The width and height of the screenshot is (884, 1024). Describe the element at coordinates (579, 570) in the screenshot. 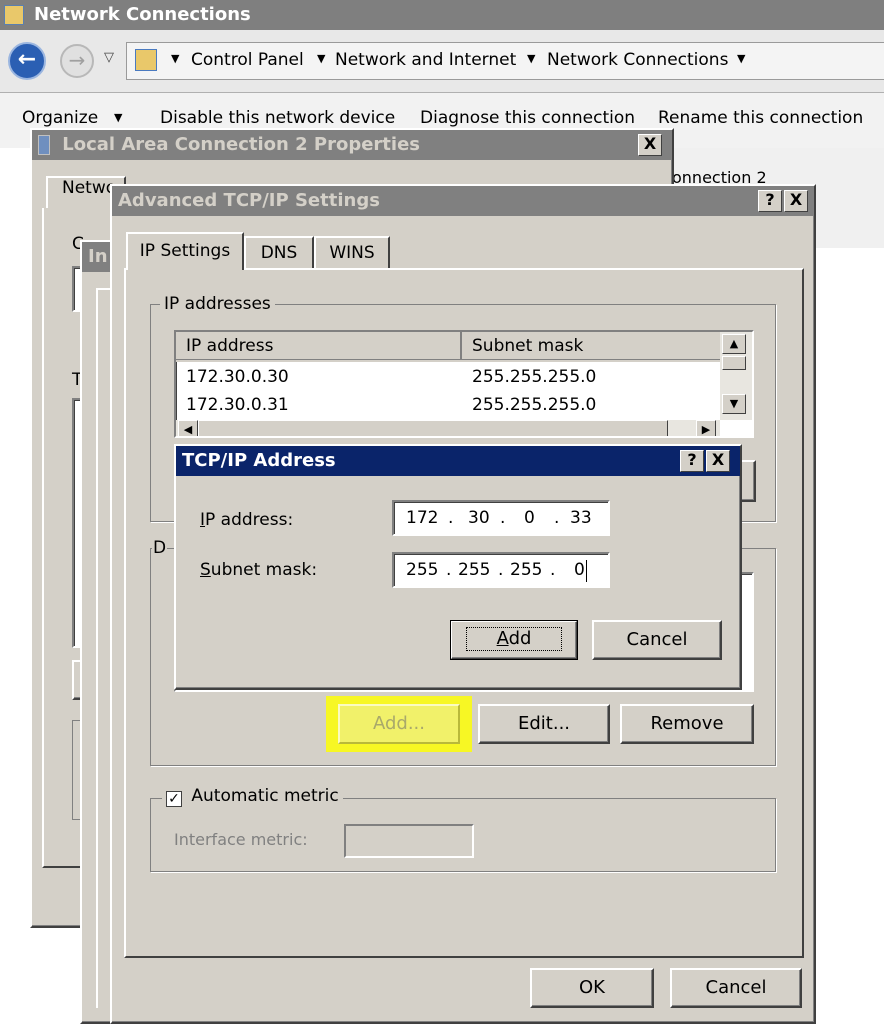

I see `mask-octet-4: 0` at that location.